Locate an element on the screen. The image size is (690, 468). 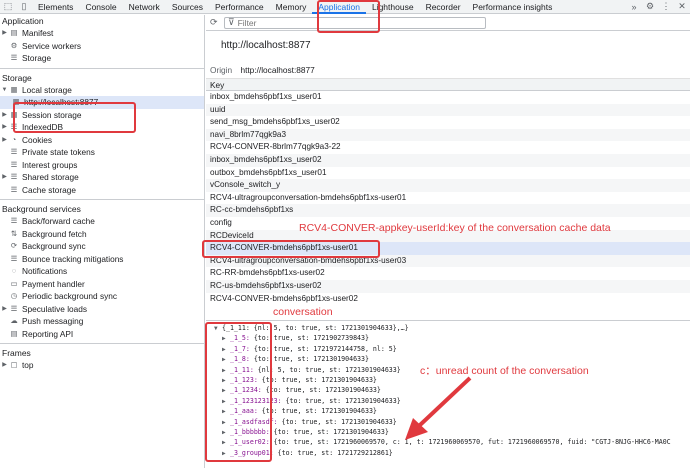
collapse-arrow-icon: ▼ is located at coordinates (4, 90).